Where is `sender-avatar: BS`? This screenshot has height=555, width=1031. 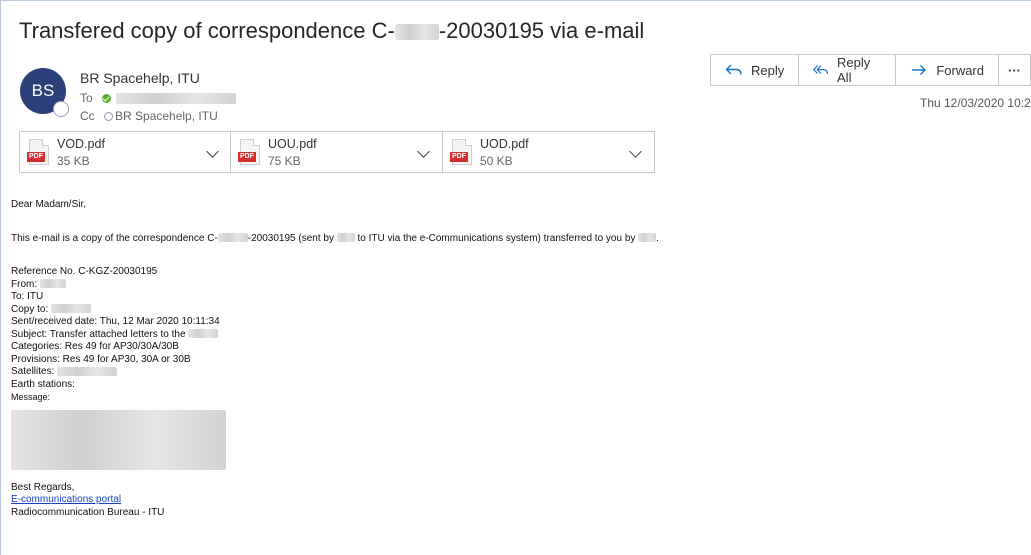 sender-avatar: BS is located at coordinates (44, 92).